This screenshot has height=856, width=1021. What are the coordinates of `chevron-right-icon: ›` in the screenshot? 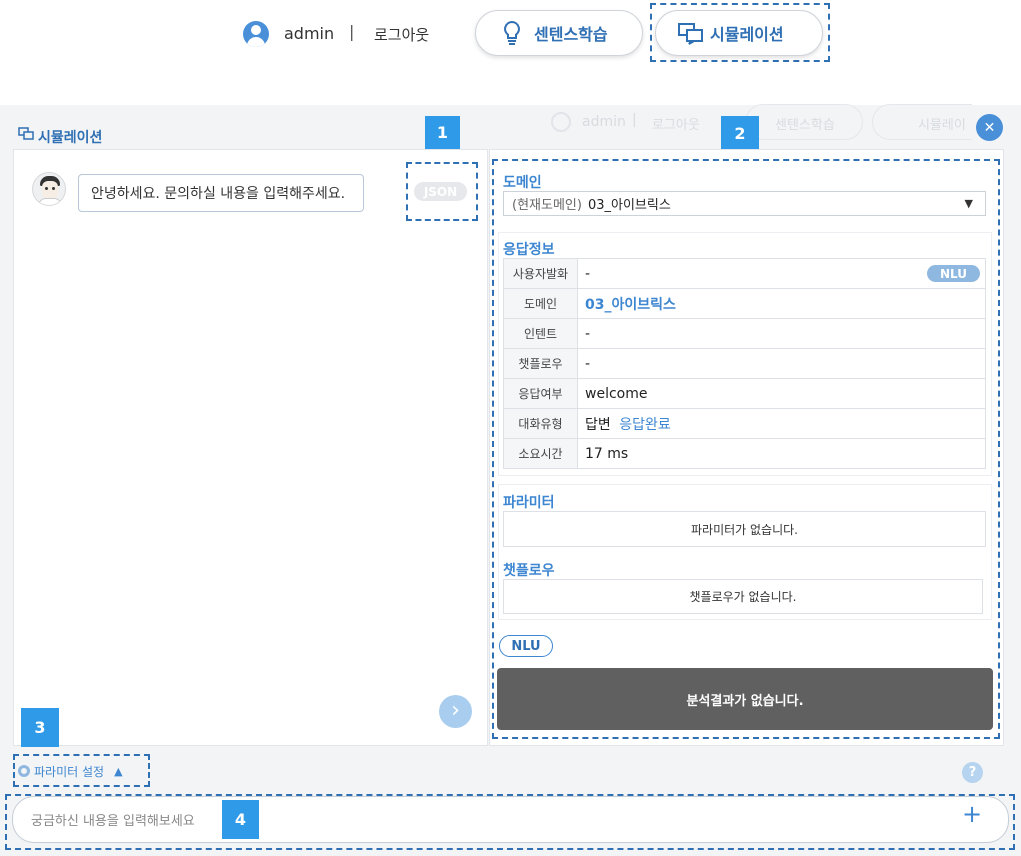 It's located at (455, 710).